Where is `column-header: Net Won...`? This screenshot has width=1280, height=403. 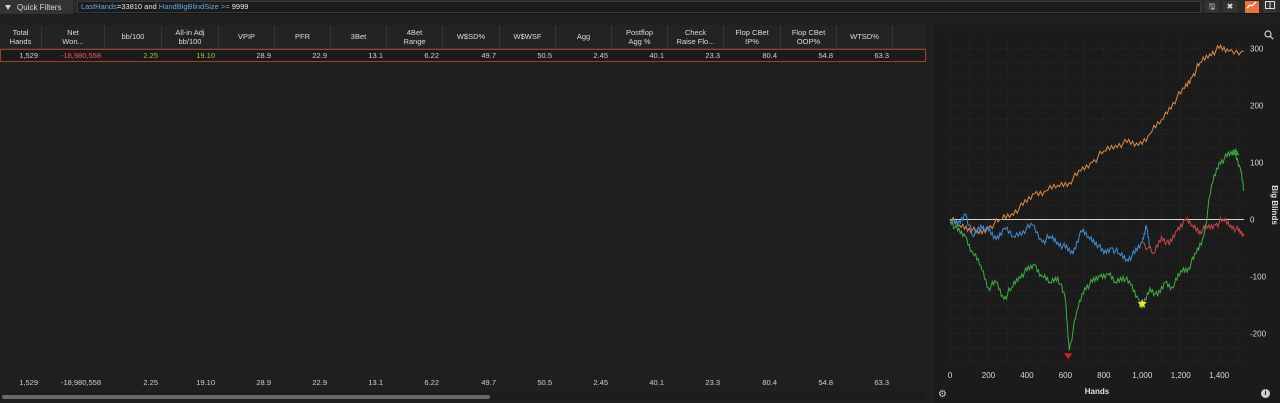 column-header: Net Won... is located at coordinates (73, 36).